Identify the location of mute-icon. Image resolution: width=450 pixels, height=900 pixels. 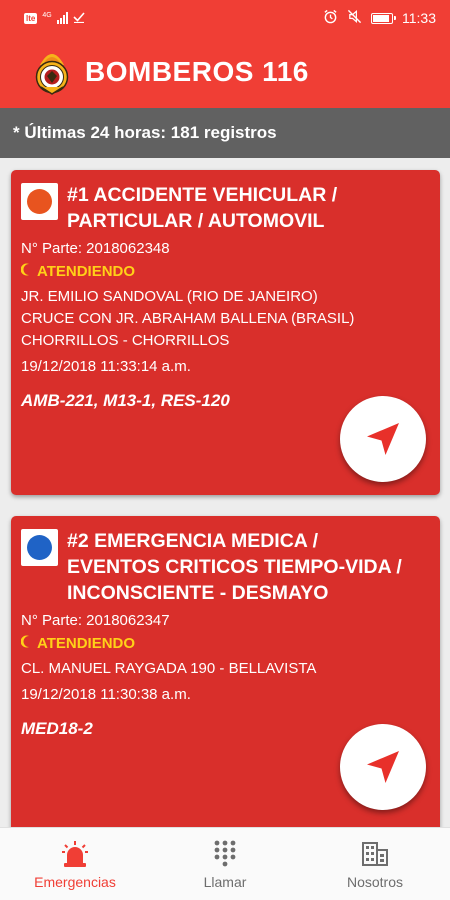
(354, 18).